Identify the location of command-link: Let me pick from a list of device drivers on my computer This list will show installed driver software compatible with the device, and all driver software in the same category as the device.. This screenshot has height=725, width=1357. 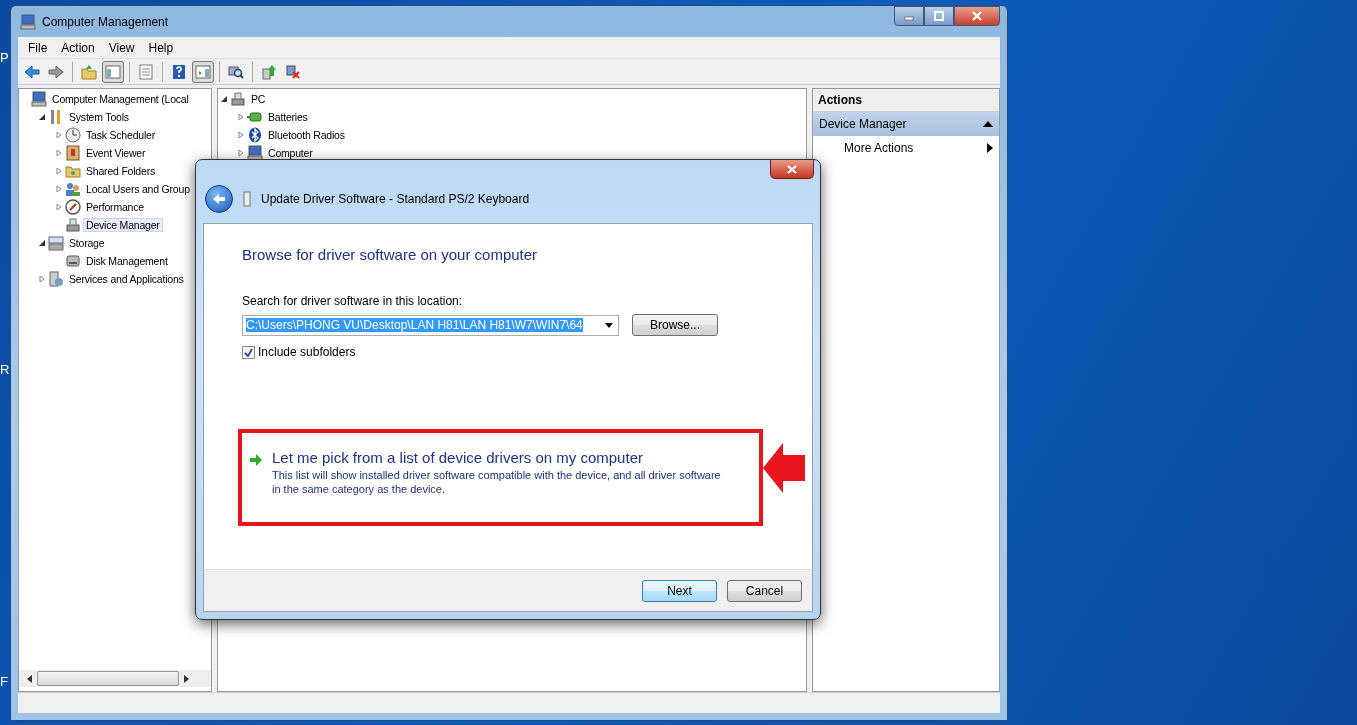
(504, 473).